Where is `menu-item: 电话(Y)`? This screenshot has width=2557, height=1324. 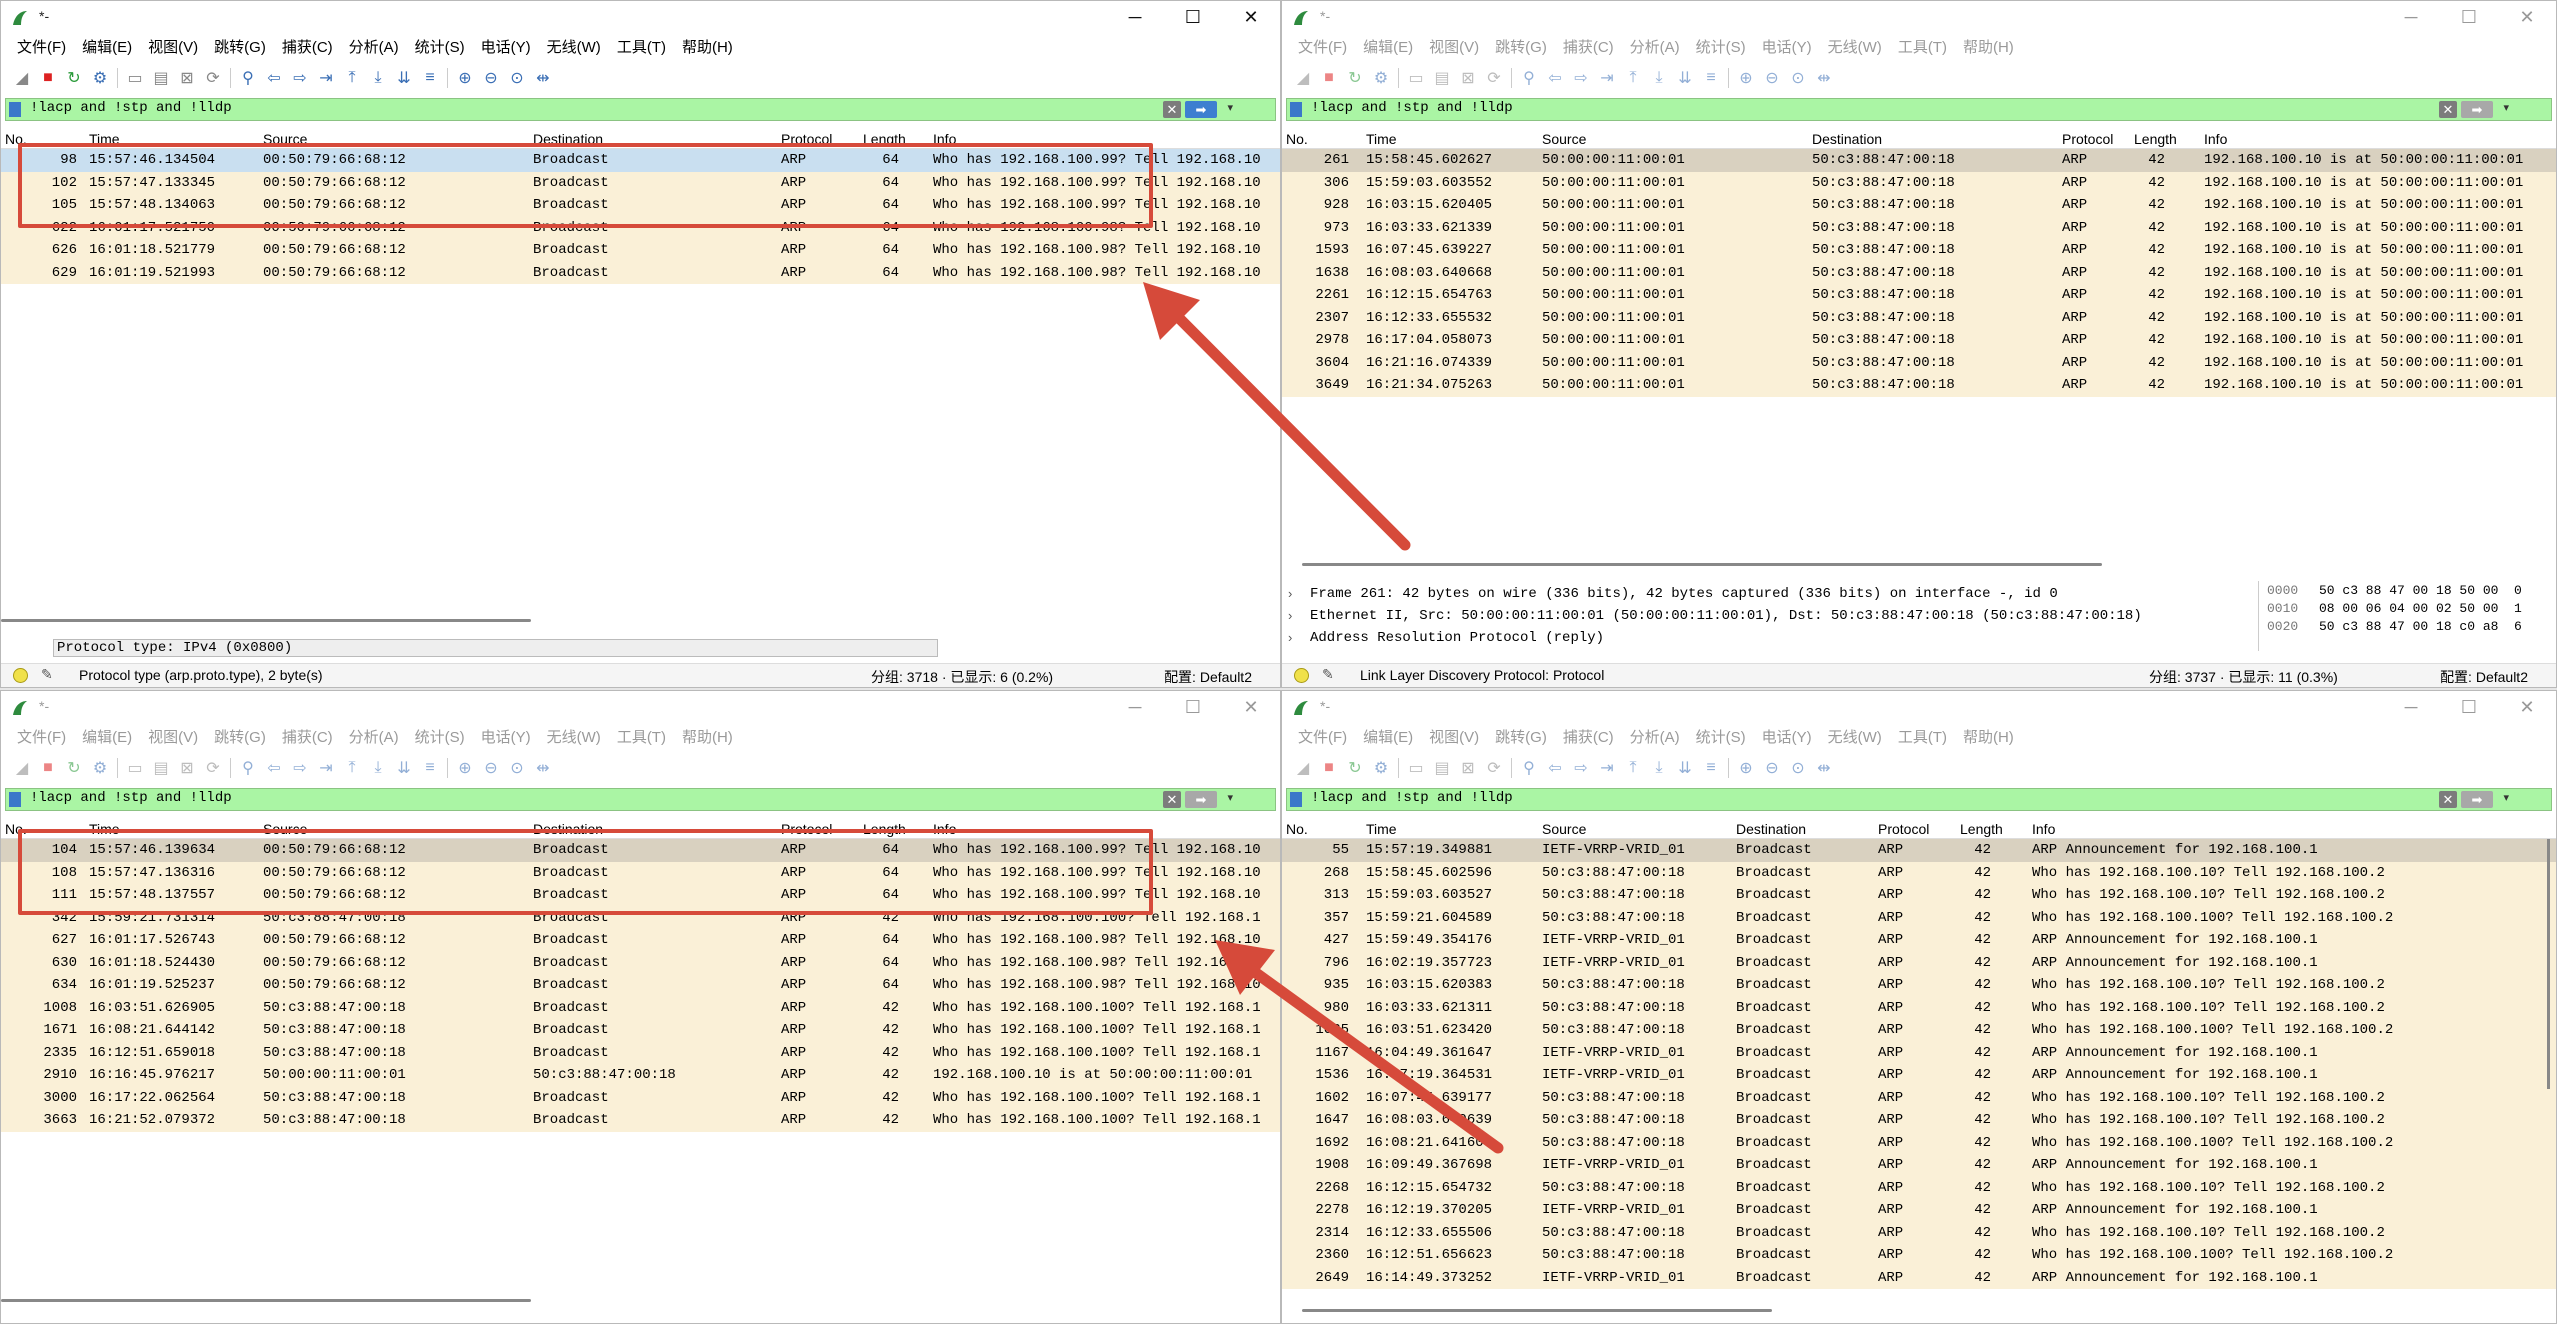 menu-item: 电话(Y) is located at coordinates (1787, 737).